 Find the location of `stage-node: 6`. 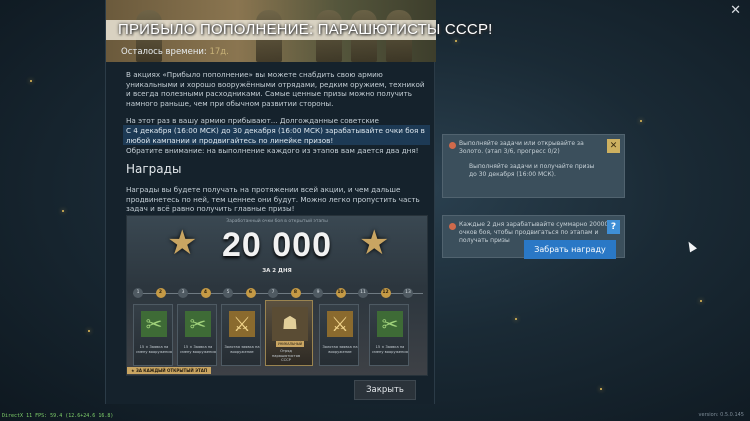

stage-node: 6 is located at coordinates (250, 293).